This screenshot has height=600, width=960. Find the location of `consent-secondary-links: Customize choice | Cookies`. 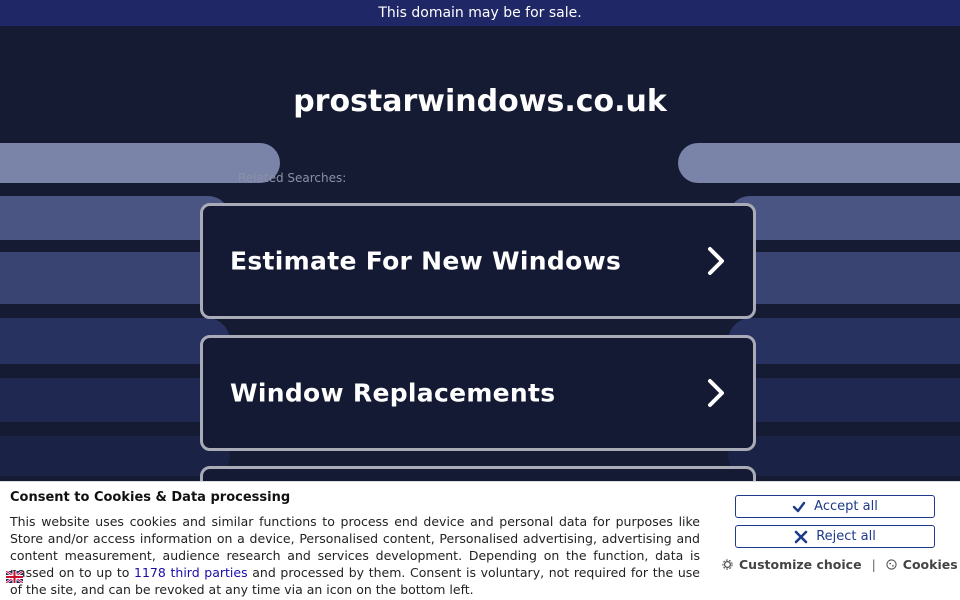

consent-secondary-links: Customize choice | Cookies is located at coordinates (840, 564).